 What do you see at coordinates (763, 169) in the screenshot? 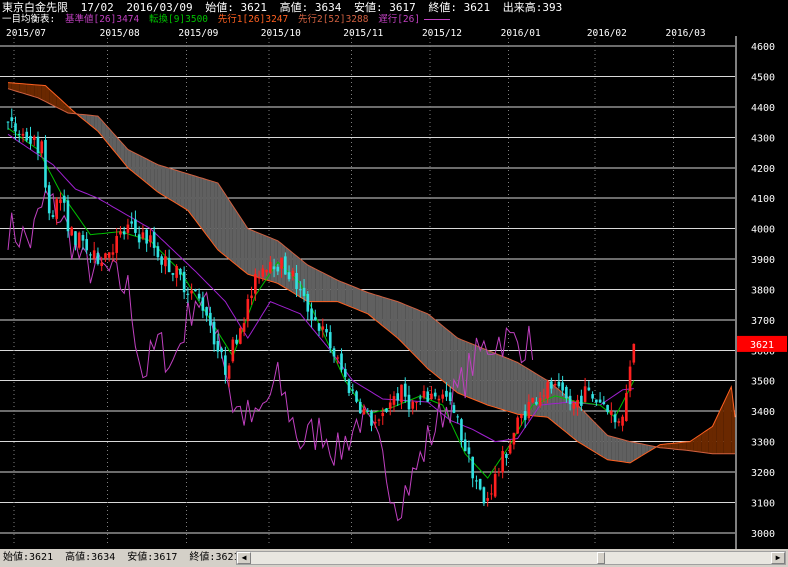
I see `price-label-4200: 4200` at bounding box center [763, 169].